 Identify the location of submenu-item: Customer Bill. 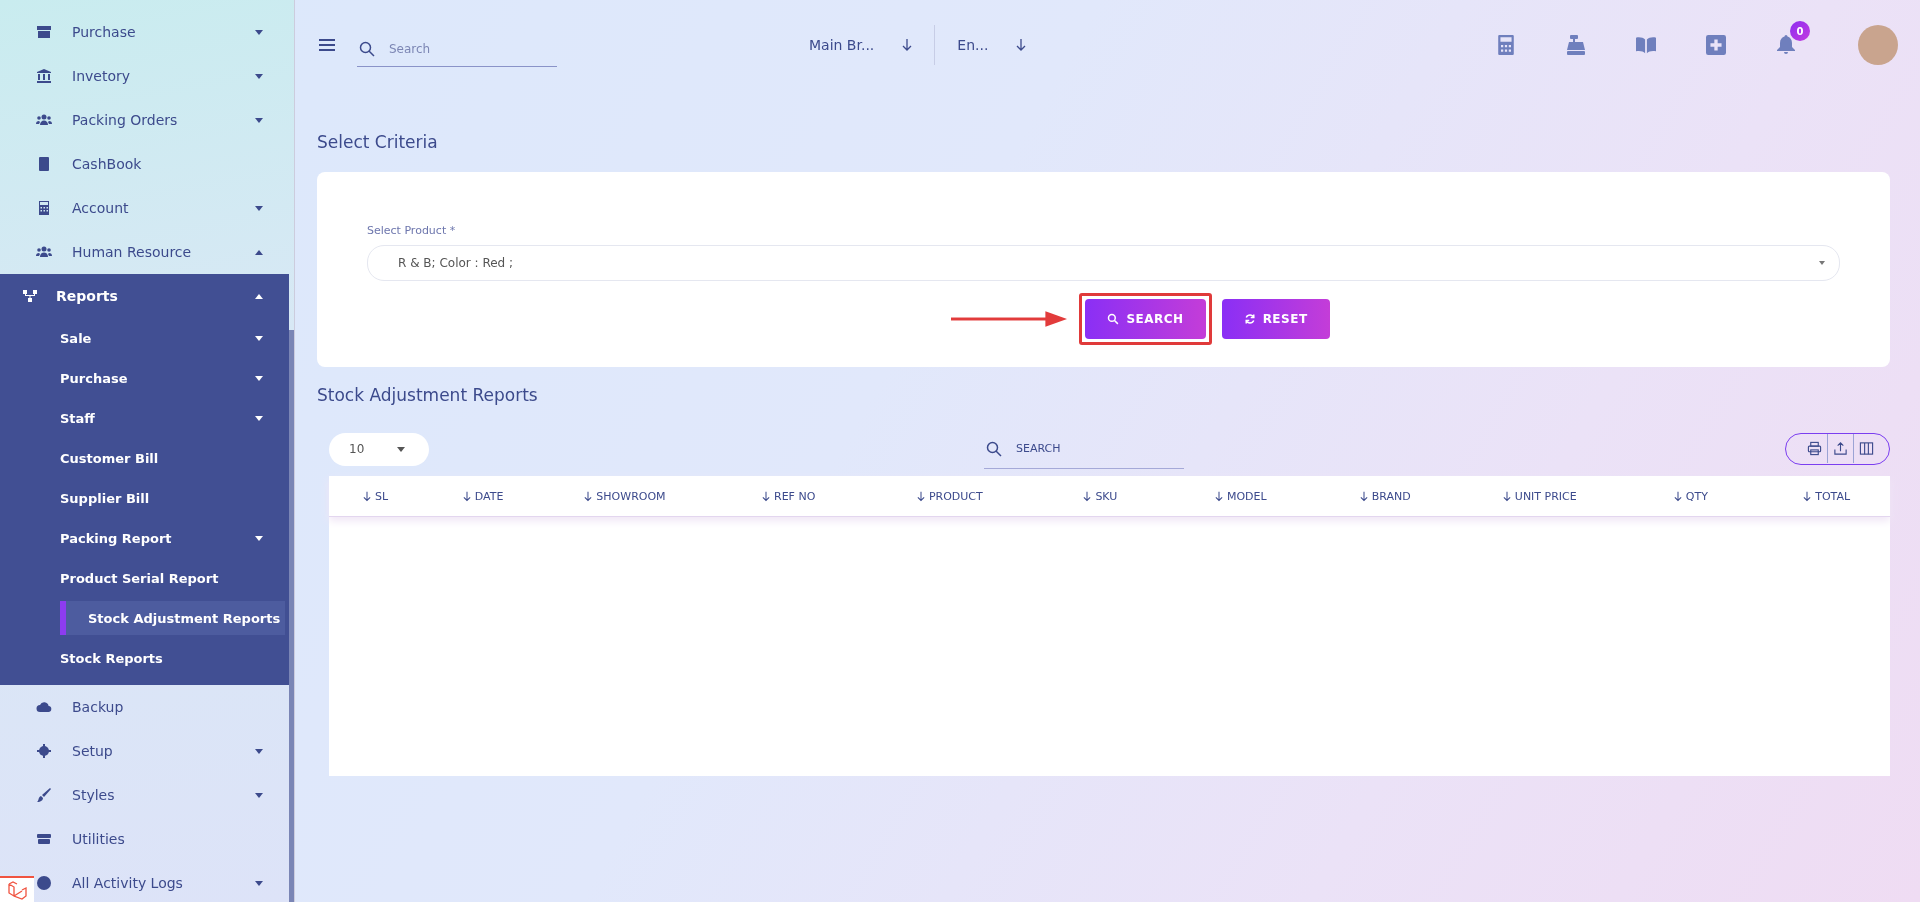
(144, 458).